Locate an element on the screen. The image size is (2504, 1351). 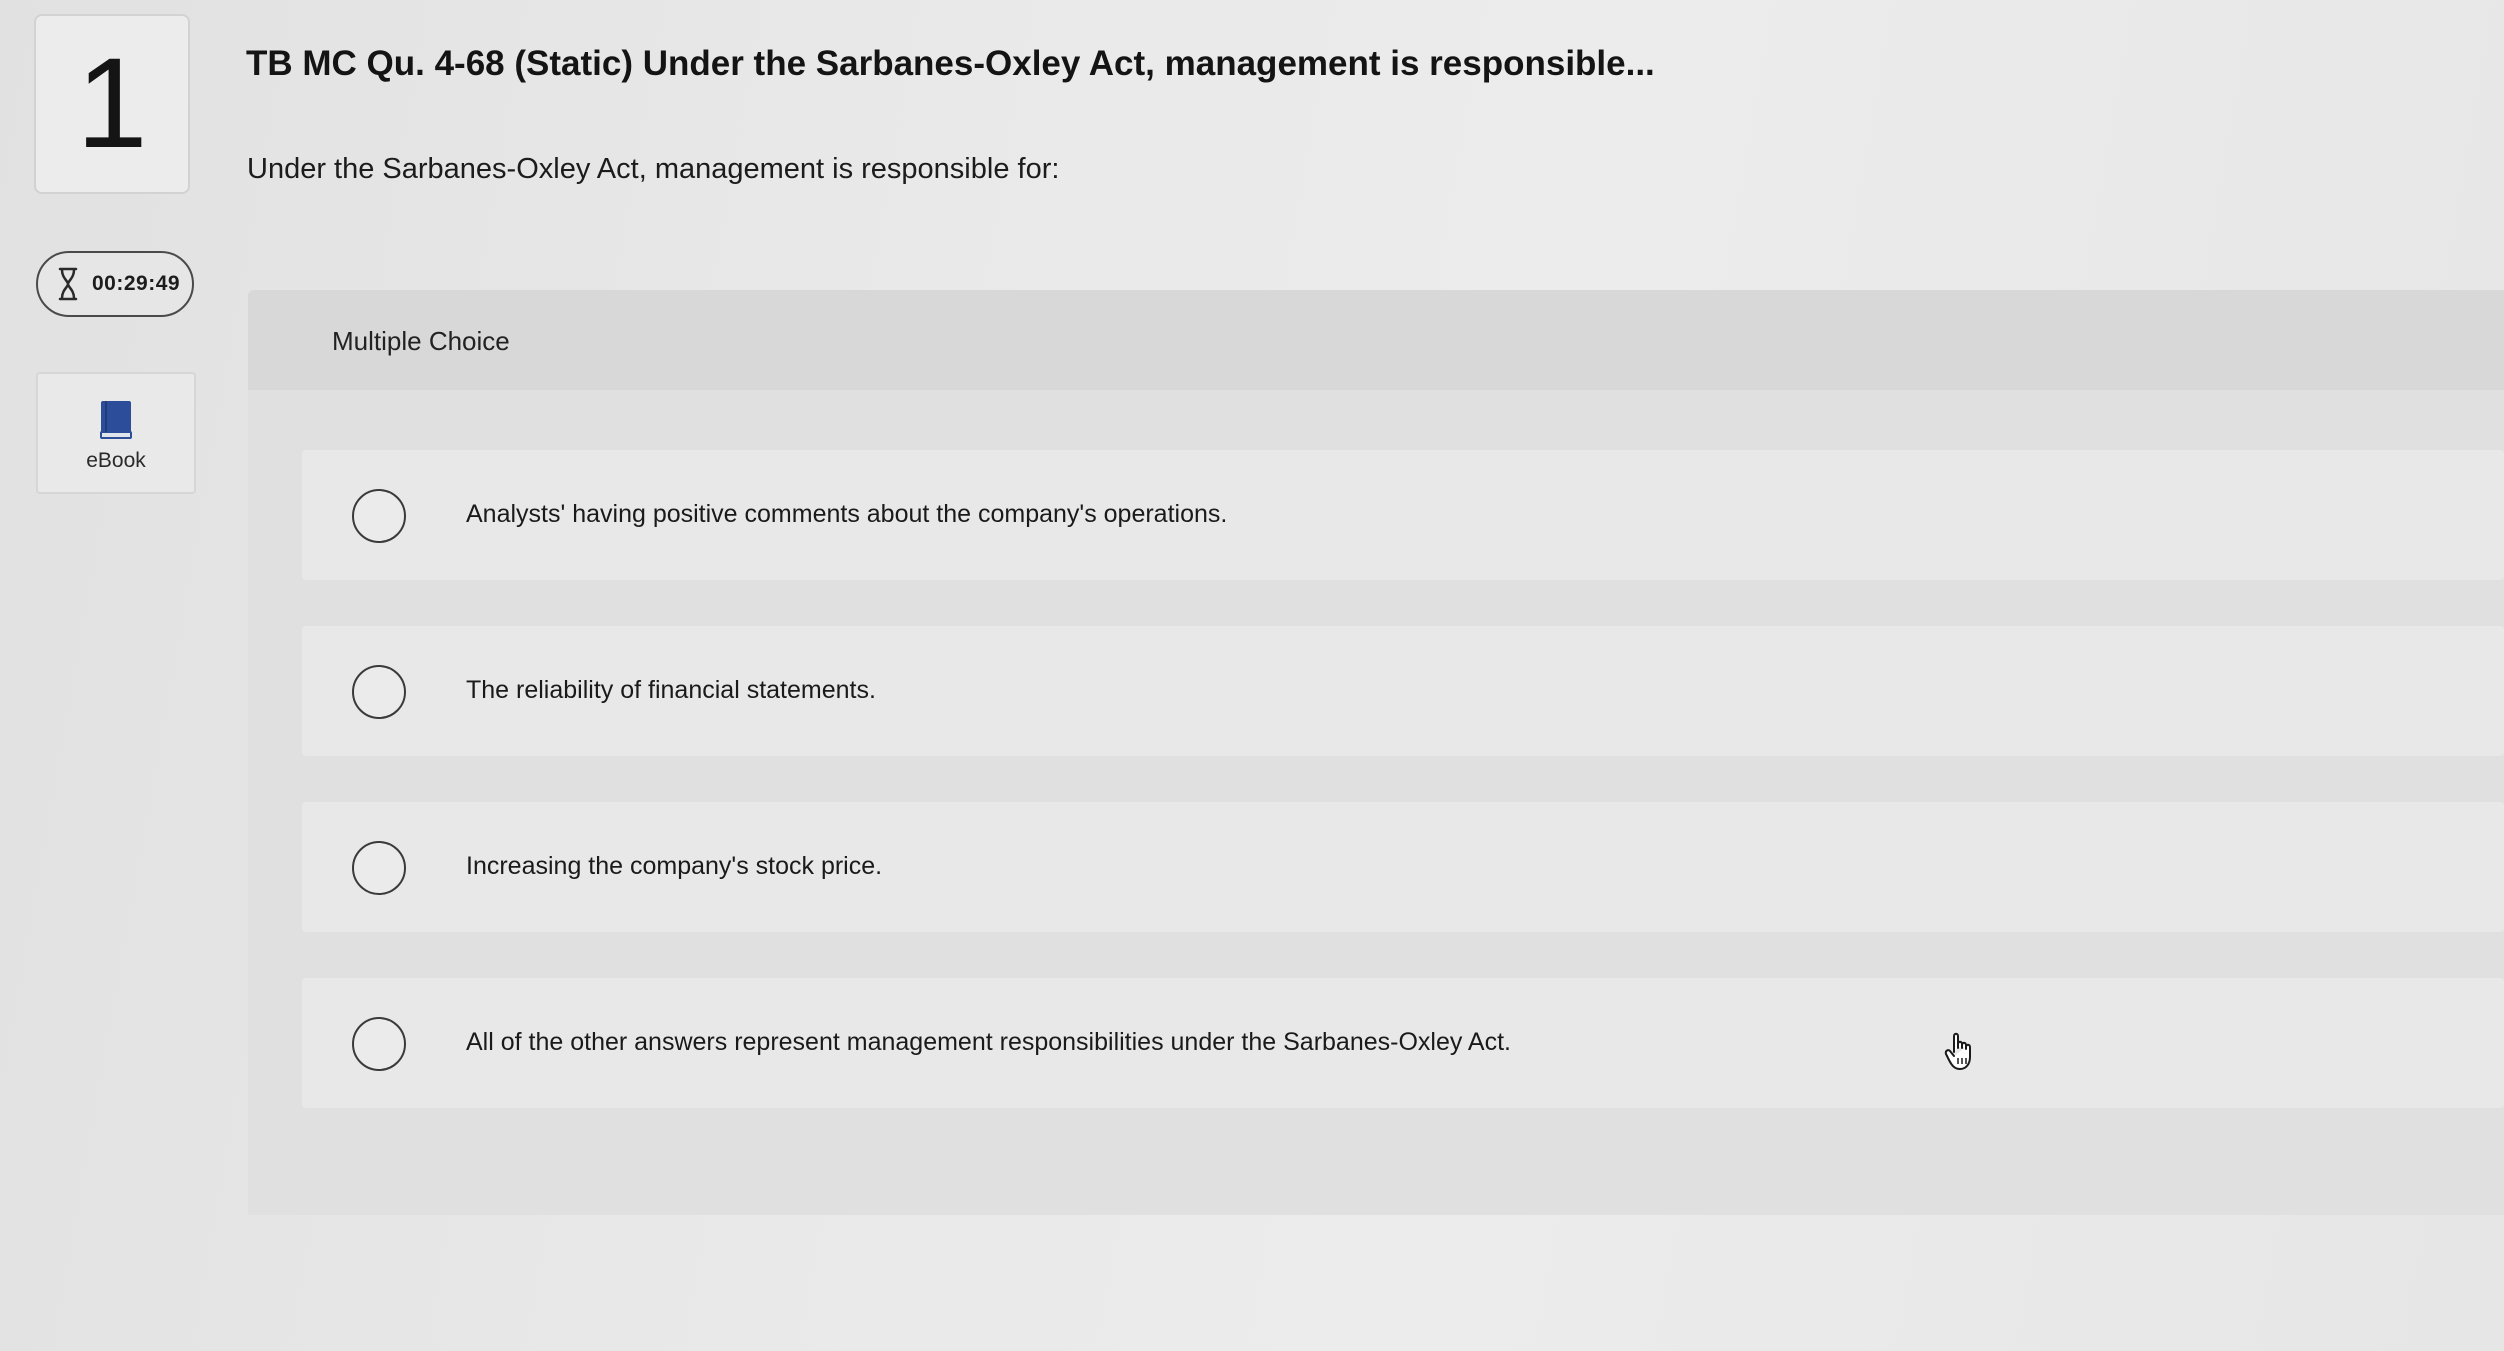
ebook-label: eBook is located at coordinates (116, 460).